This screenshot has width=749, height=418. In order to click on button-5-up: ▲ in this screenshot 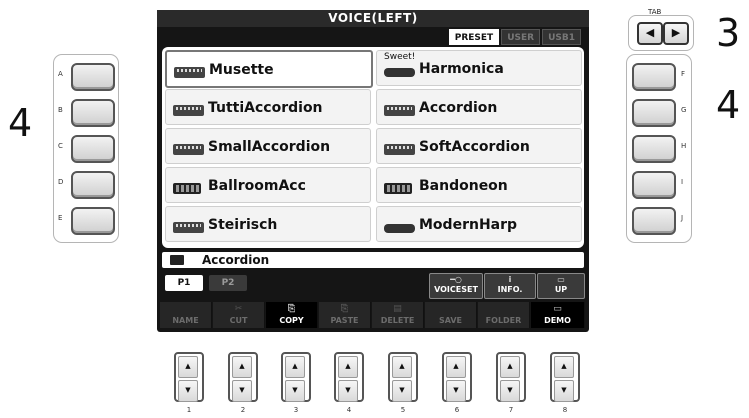, I will do `click(402, 367)`.